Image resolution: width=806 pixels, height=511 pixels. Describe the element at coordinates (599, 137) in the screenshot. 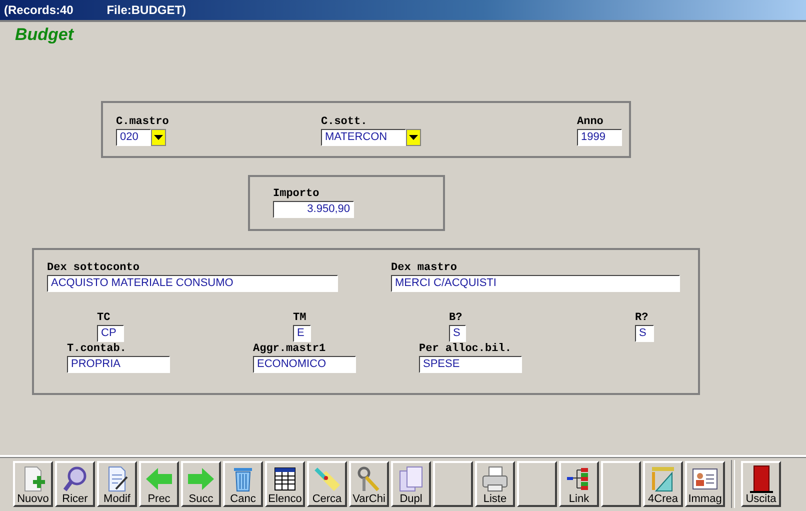

I see `input-field: 1999` at that location.